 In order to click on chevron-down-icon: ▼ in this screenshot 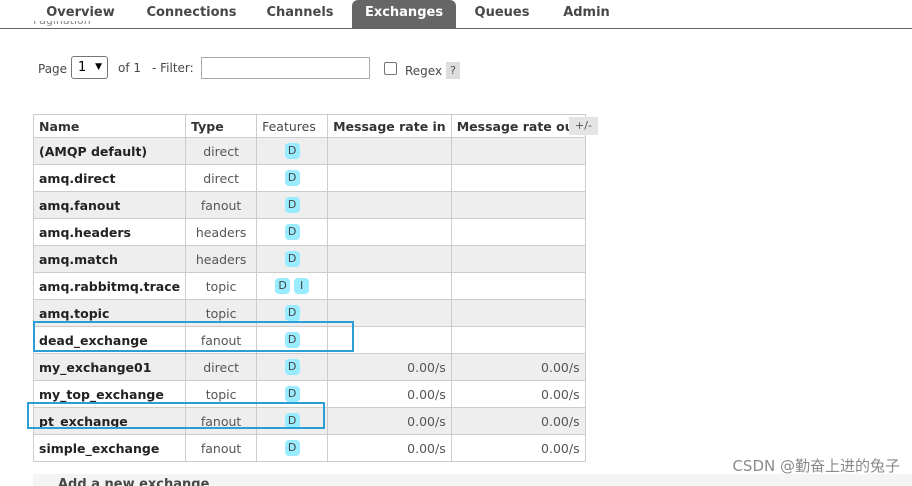, I will do `click(98, 67)`.